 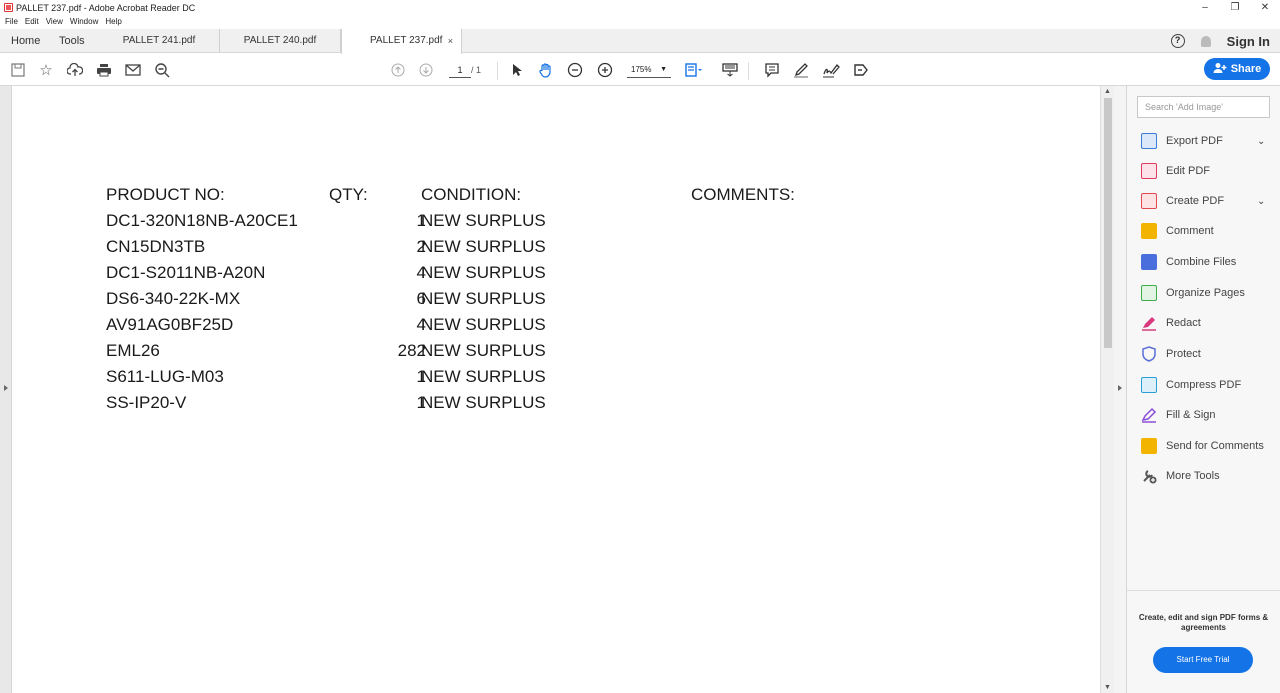 I want to click on zoom-in-icon, so click(x=605, y=70).